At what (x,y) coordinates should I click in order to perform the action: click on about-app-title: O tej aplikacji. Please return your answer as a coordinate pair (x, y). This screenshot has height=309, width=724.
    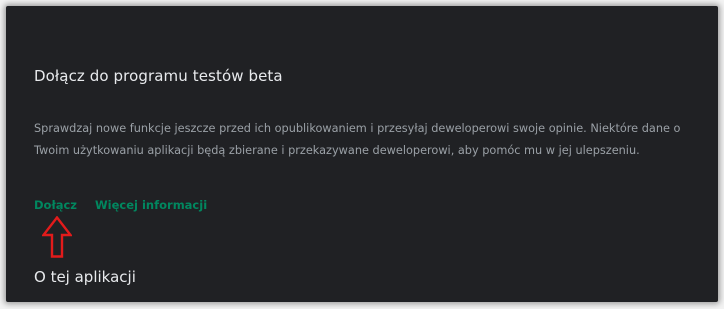
    Looking at the image, I should click on (85, 277).